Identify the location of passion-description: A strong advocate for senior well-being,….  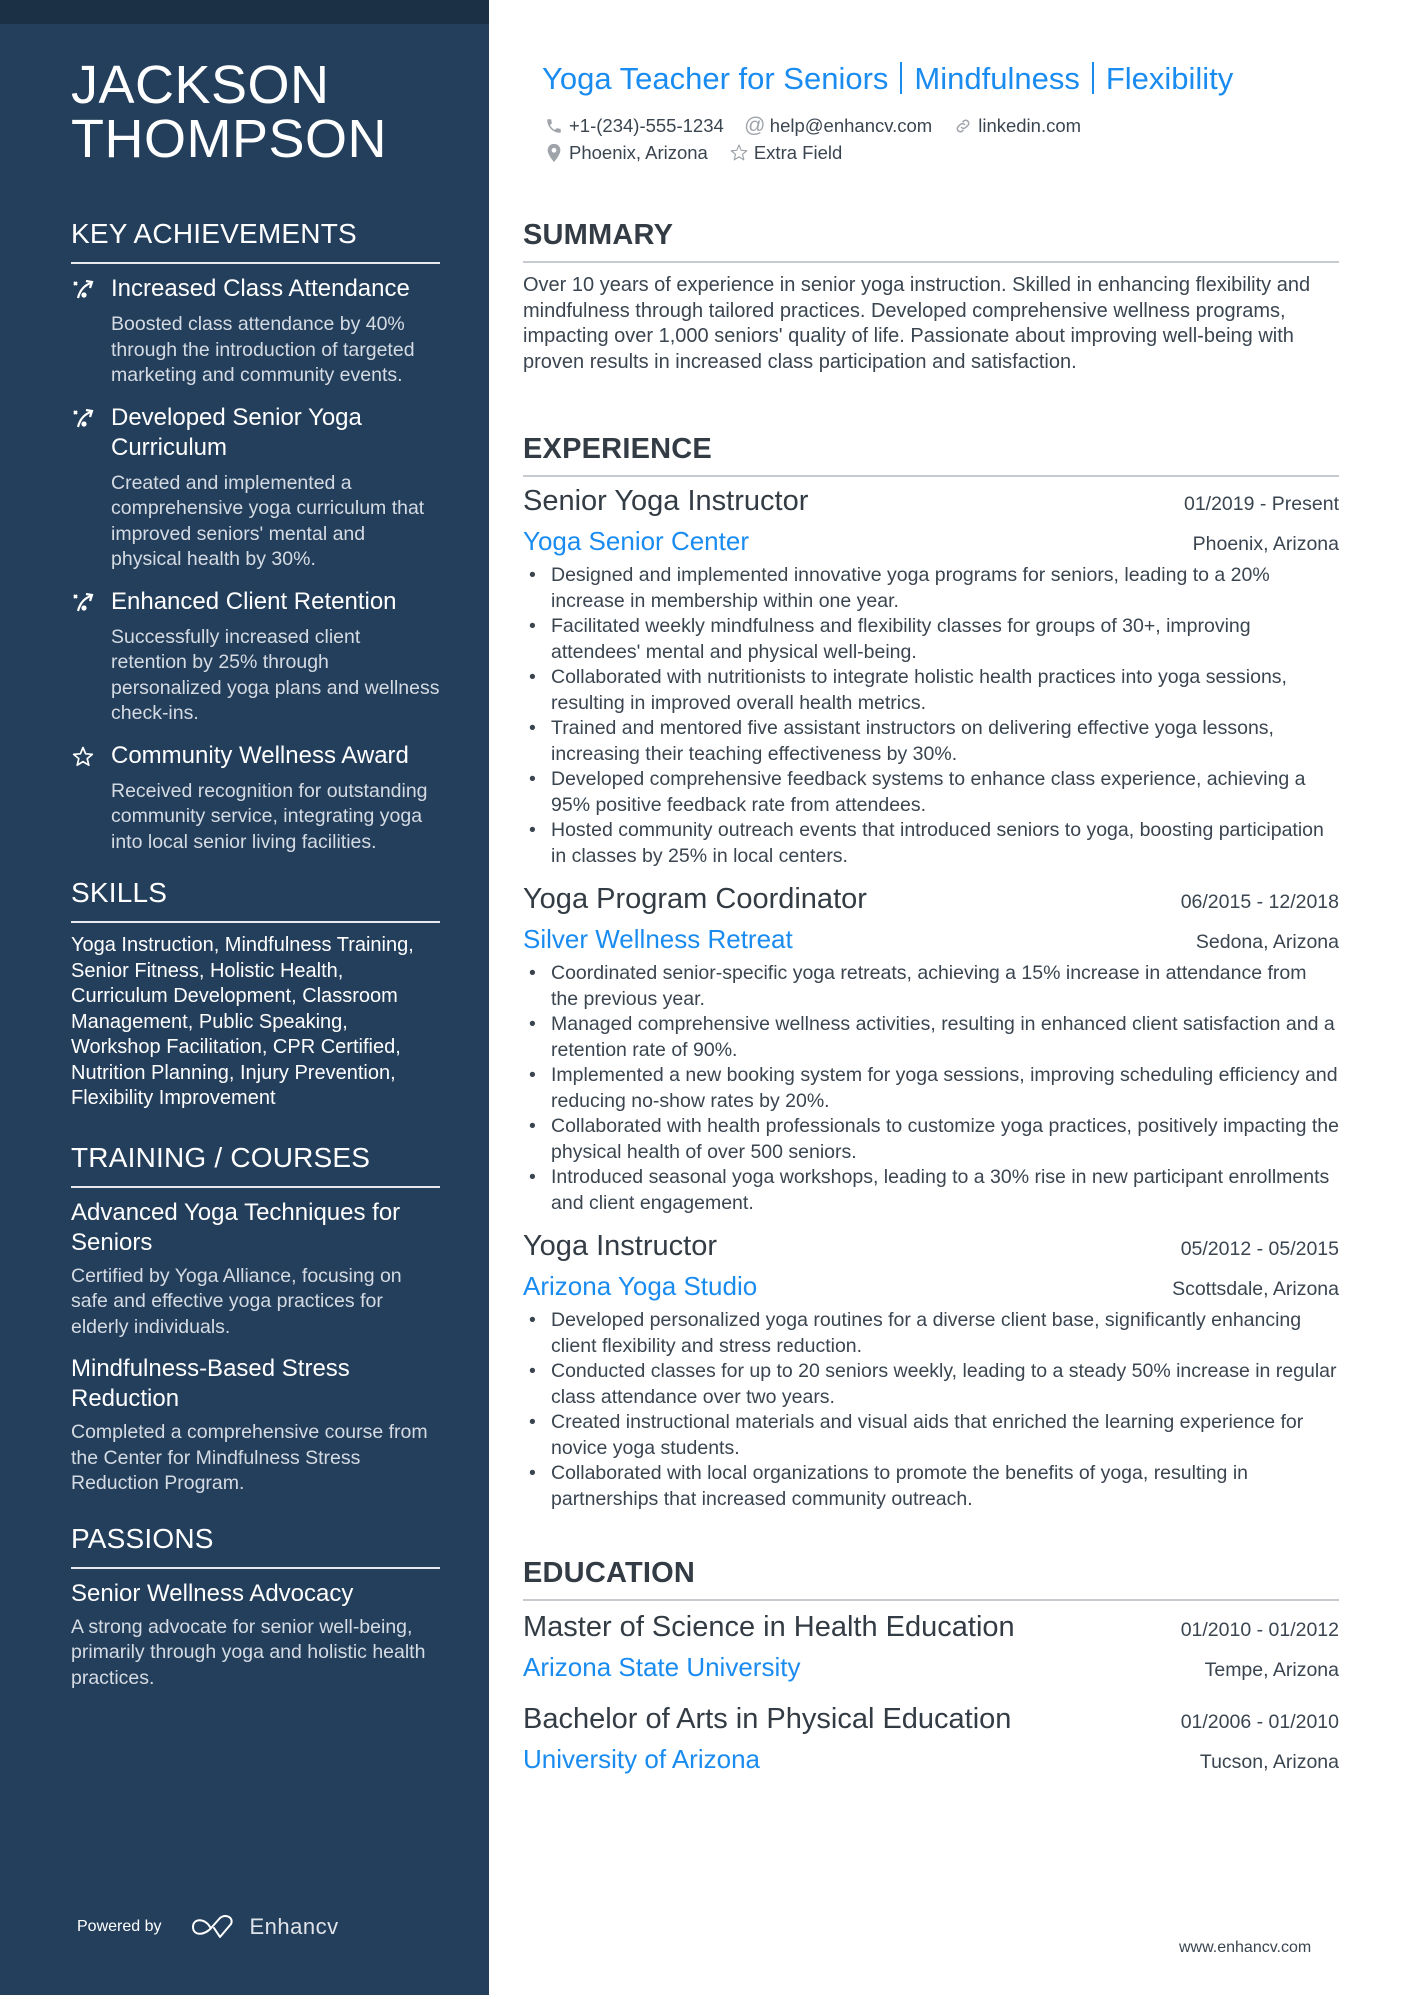
(248, 1652).